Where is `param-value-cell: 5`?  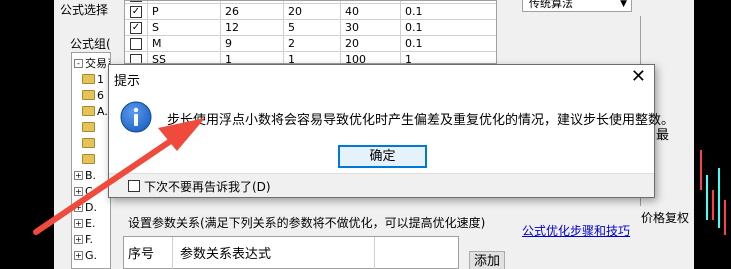
param-value-cell: 5 is located at coordinates (291, 27).